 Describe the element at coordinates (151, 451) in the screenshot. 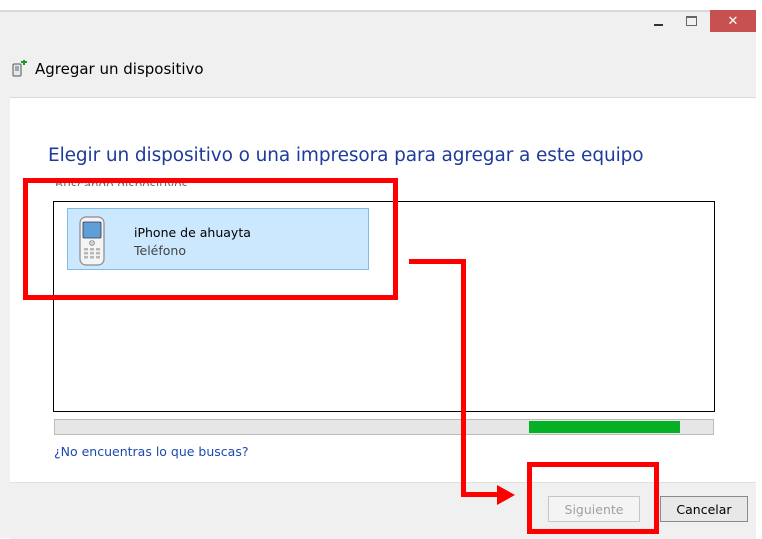

I see `help-link: ¿No encuentras lo que buscas?` at that location.